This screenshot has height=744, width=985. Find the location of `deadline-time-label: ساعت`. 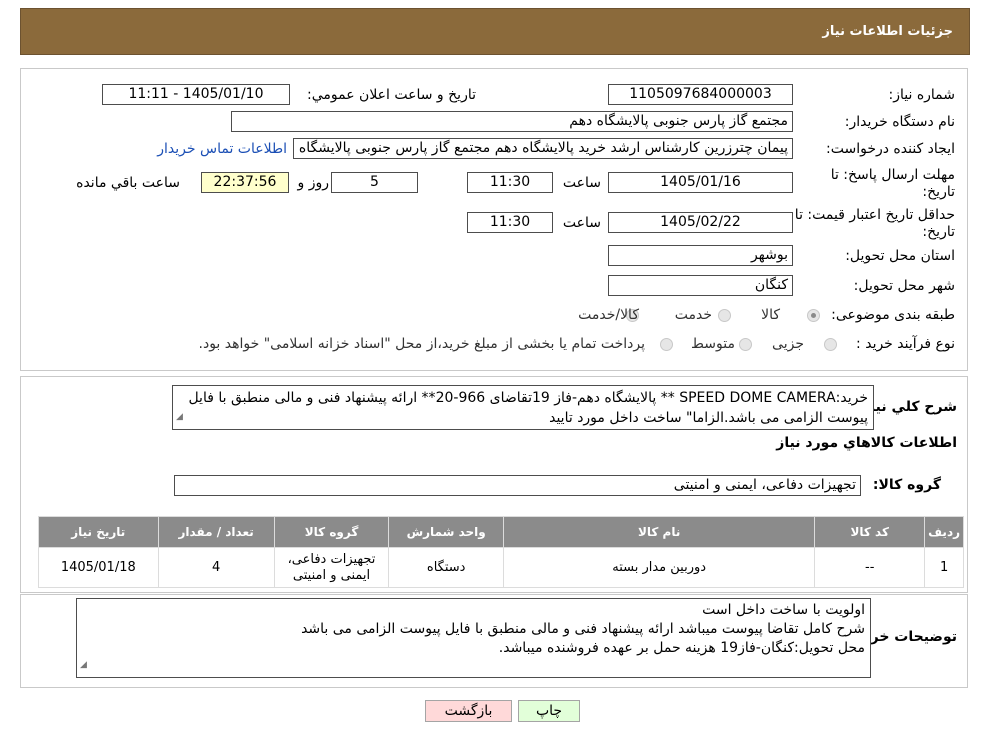

deadline-time-label: ساعت is located at coordinates (581, 183).